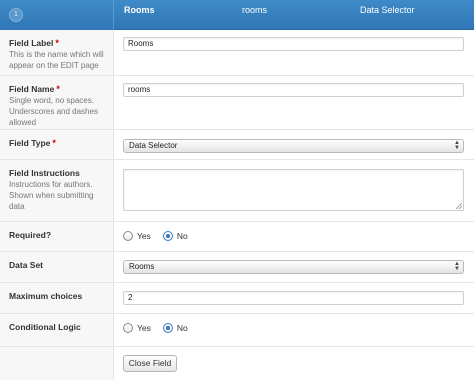 The image size is (474, 380). Describe the element at coordinates (255, 10) in the screenshot. I see `header-field-name: rooms` at that location.